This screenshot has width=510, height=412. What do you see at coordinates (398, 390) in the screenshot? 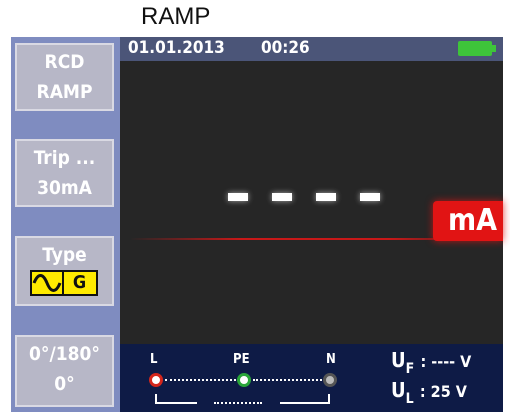
I see `ul-symbol: U` at bounding box center [398, 390].